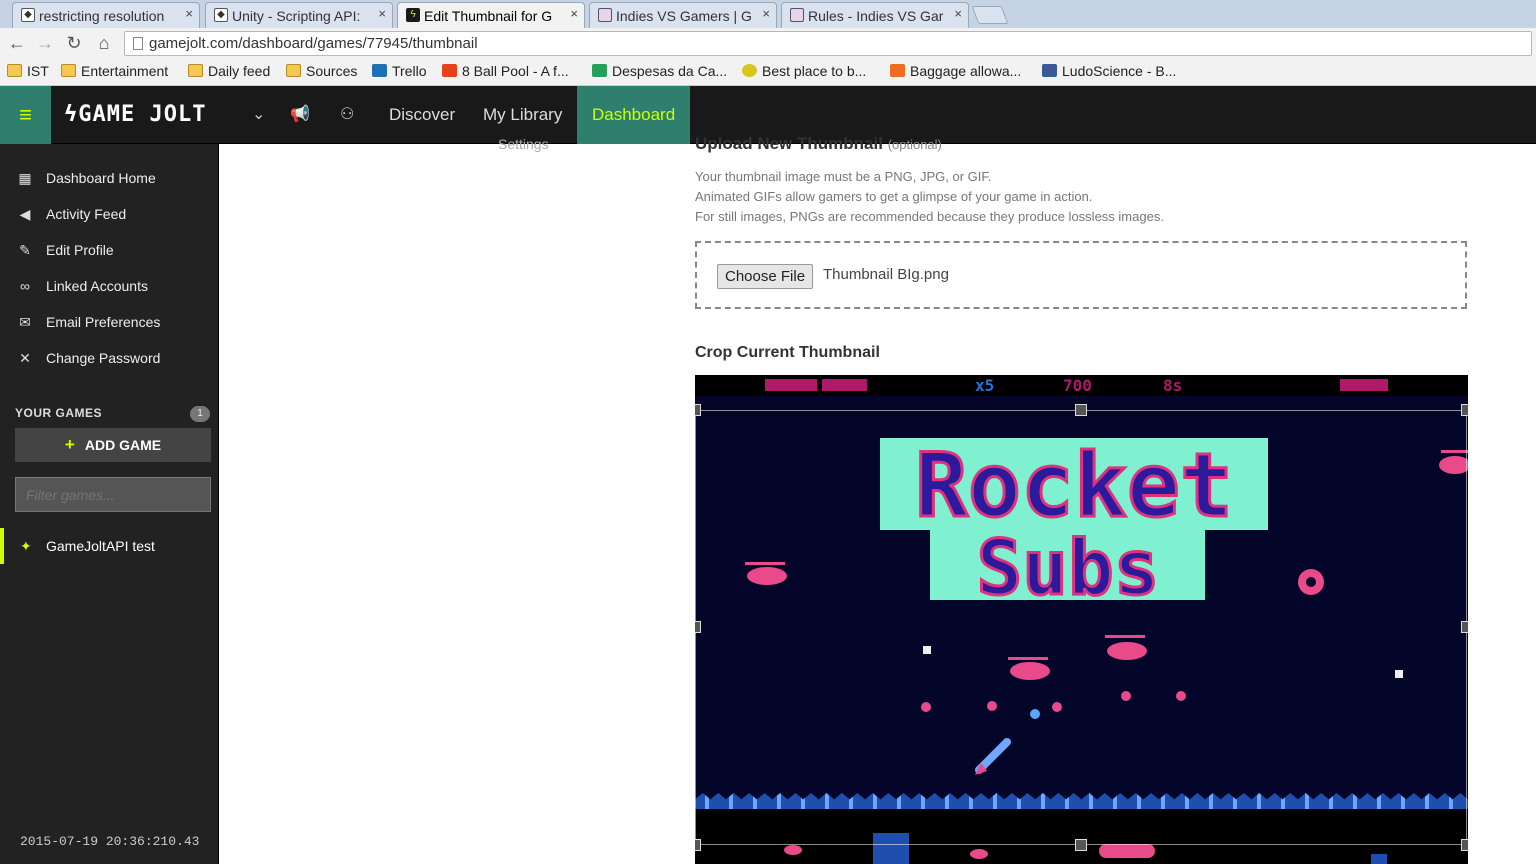  Describe the element at coordinates (109, 250) in the screenshot. I see `sidebar-item-edit-profile: ✎ Edit Profile` at that location.